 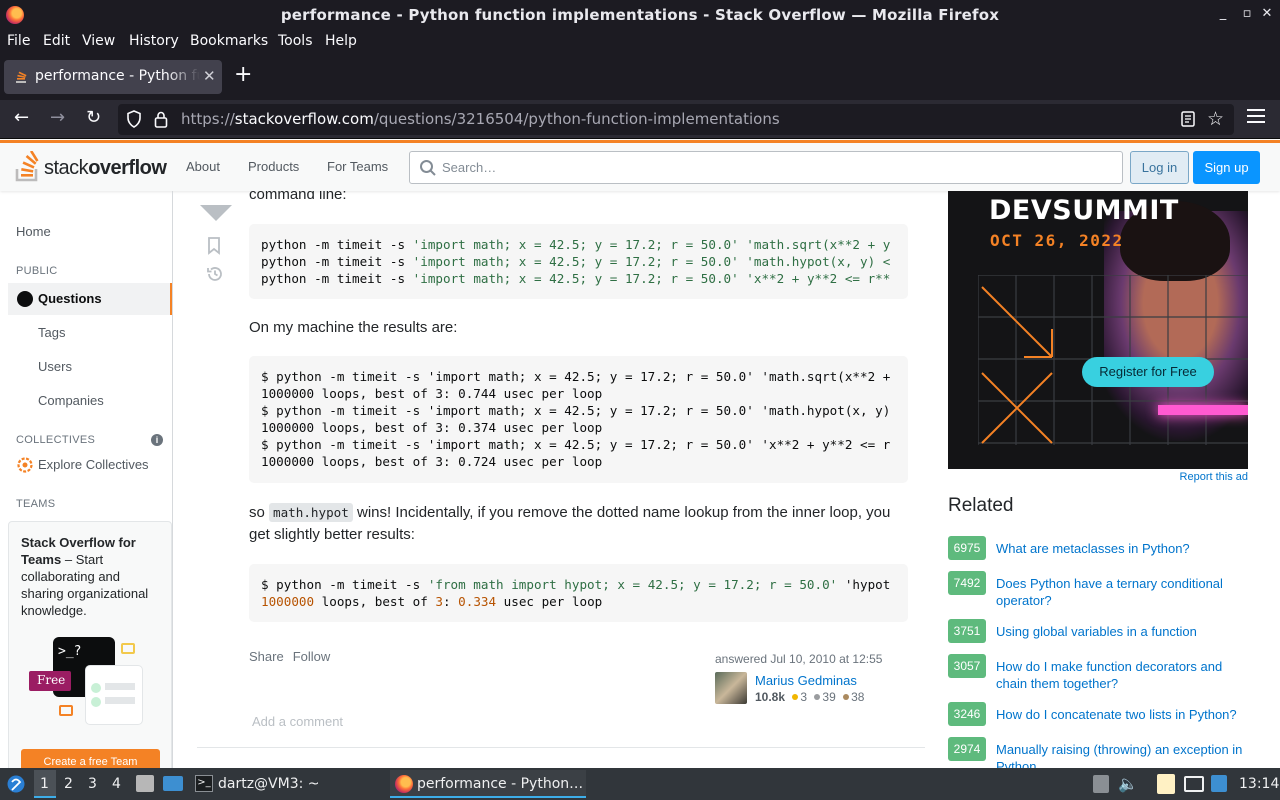 What do you see at coordinates (1122, 631) in the screenshot?
I see `related-question-link: Using global variables in a function` at bounding box center [1122, 631].